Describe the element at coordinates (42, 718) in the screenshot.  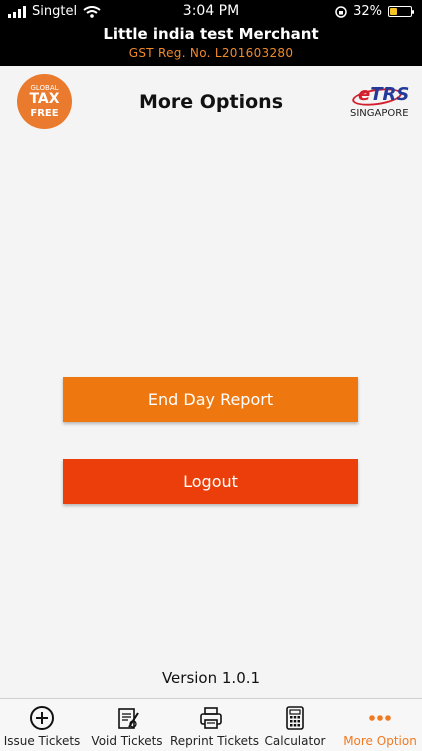
I see `plus-circle-icon` at that location.